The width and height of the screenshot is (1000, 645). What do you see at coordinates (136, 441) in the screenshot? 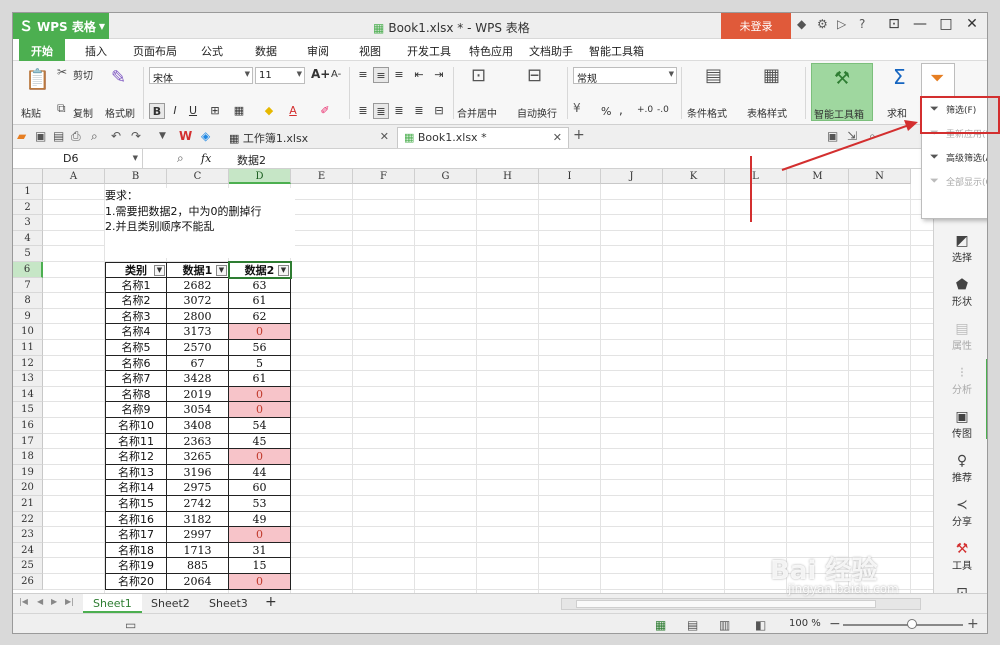
I see `table-cell: 名称11` at bounding box center [136, 441].